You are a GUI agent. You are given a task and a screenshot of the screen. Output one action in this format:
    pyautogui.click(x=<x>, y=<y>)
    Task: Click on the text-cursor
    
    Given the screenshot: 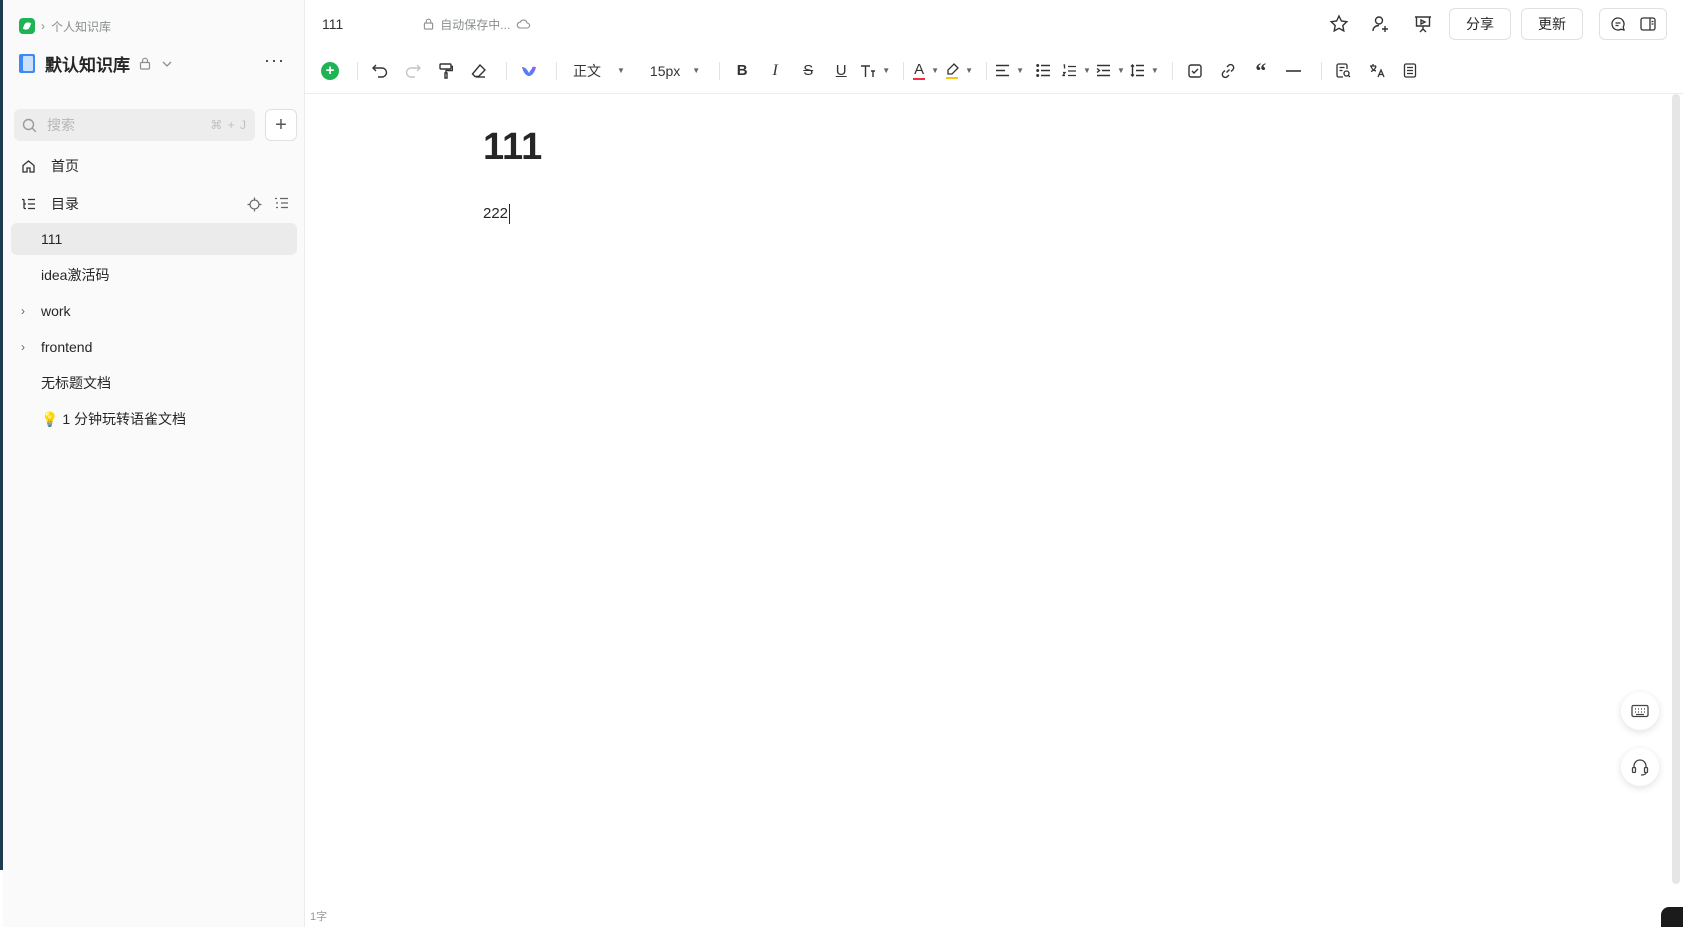 What is the action you would take?
    pyautogui.click(x=510, y=214)
    